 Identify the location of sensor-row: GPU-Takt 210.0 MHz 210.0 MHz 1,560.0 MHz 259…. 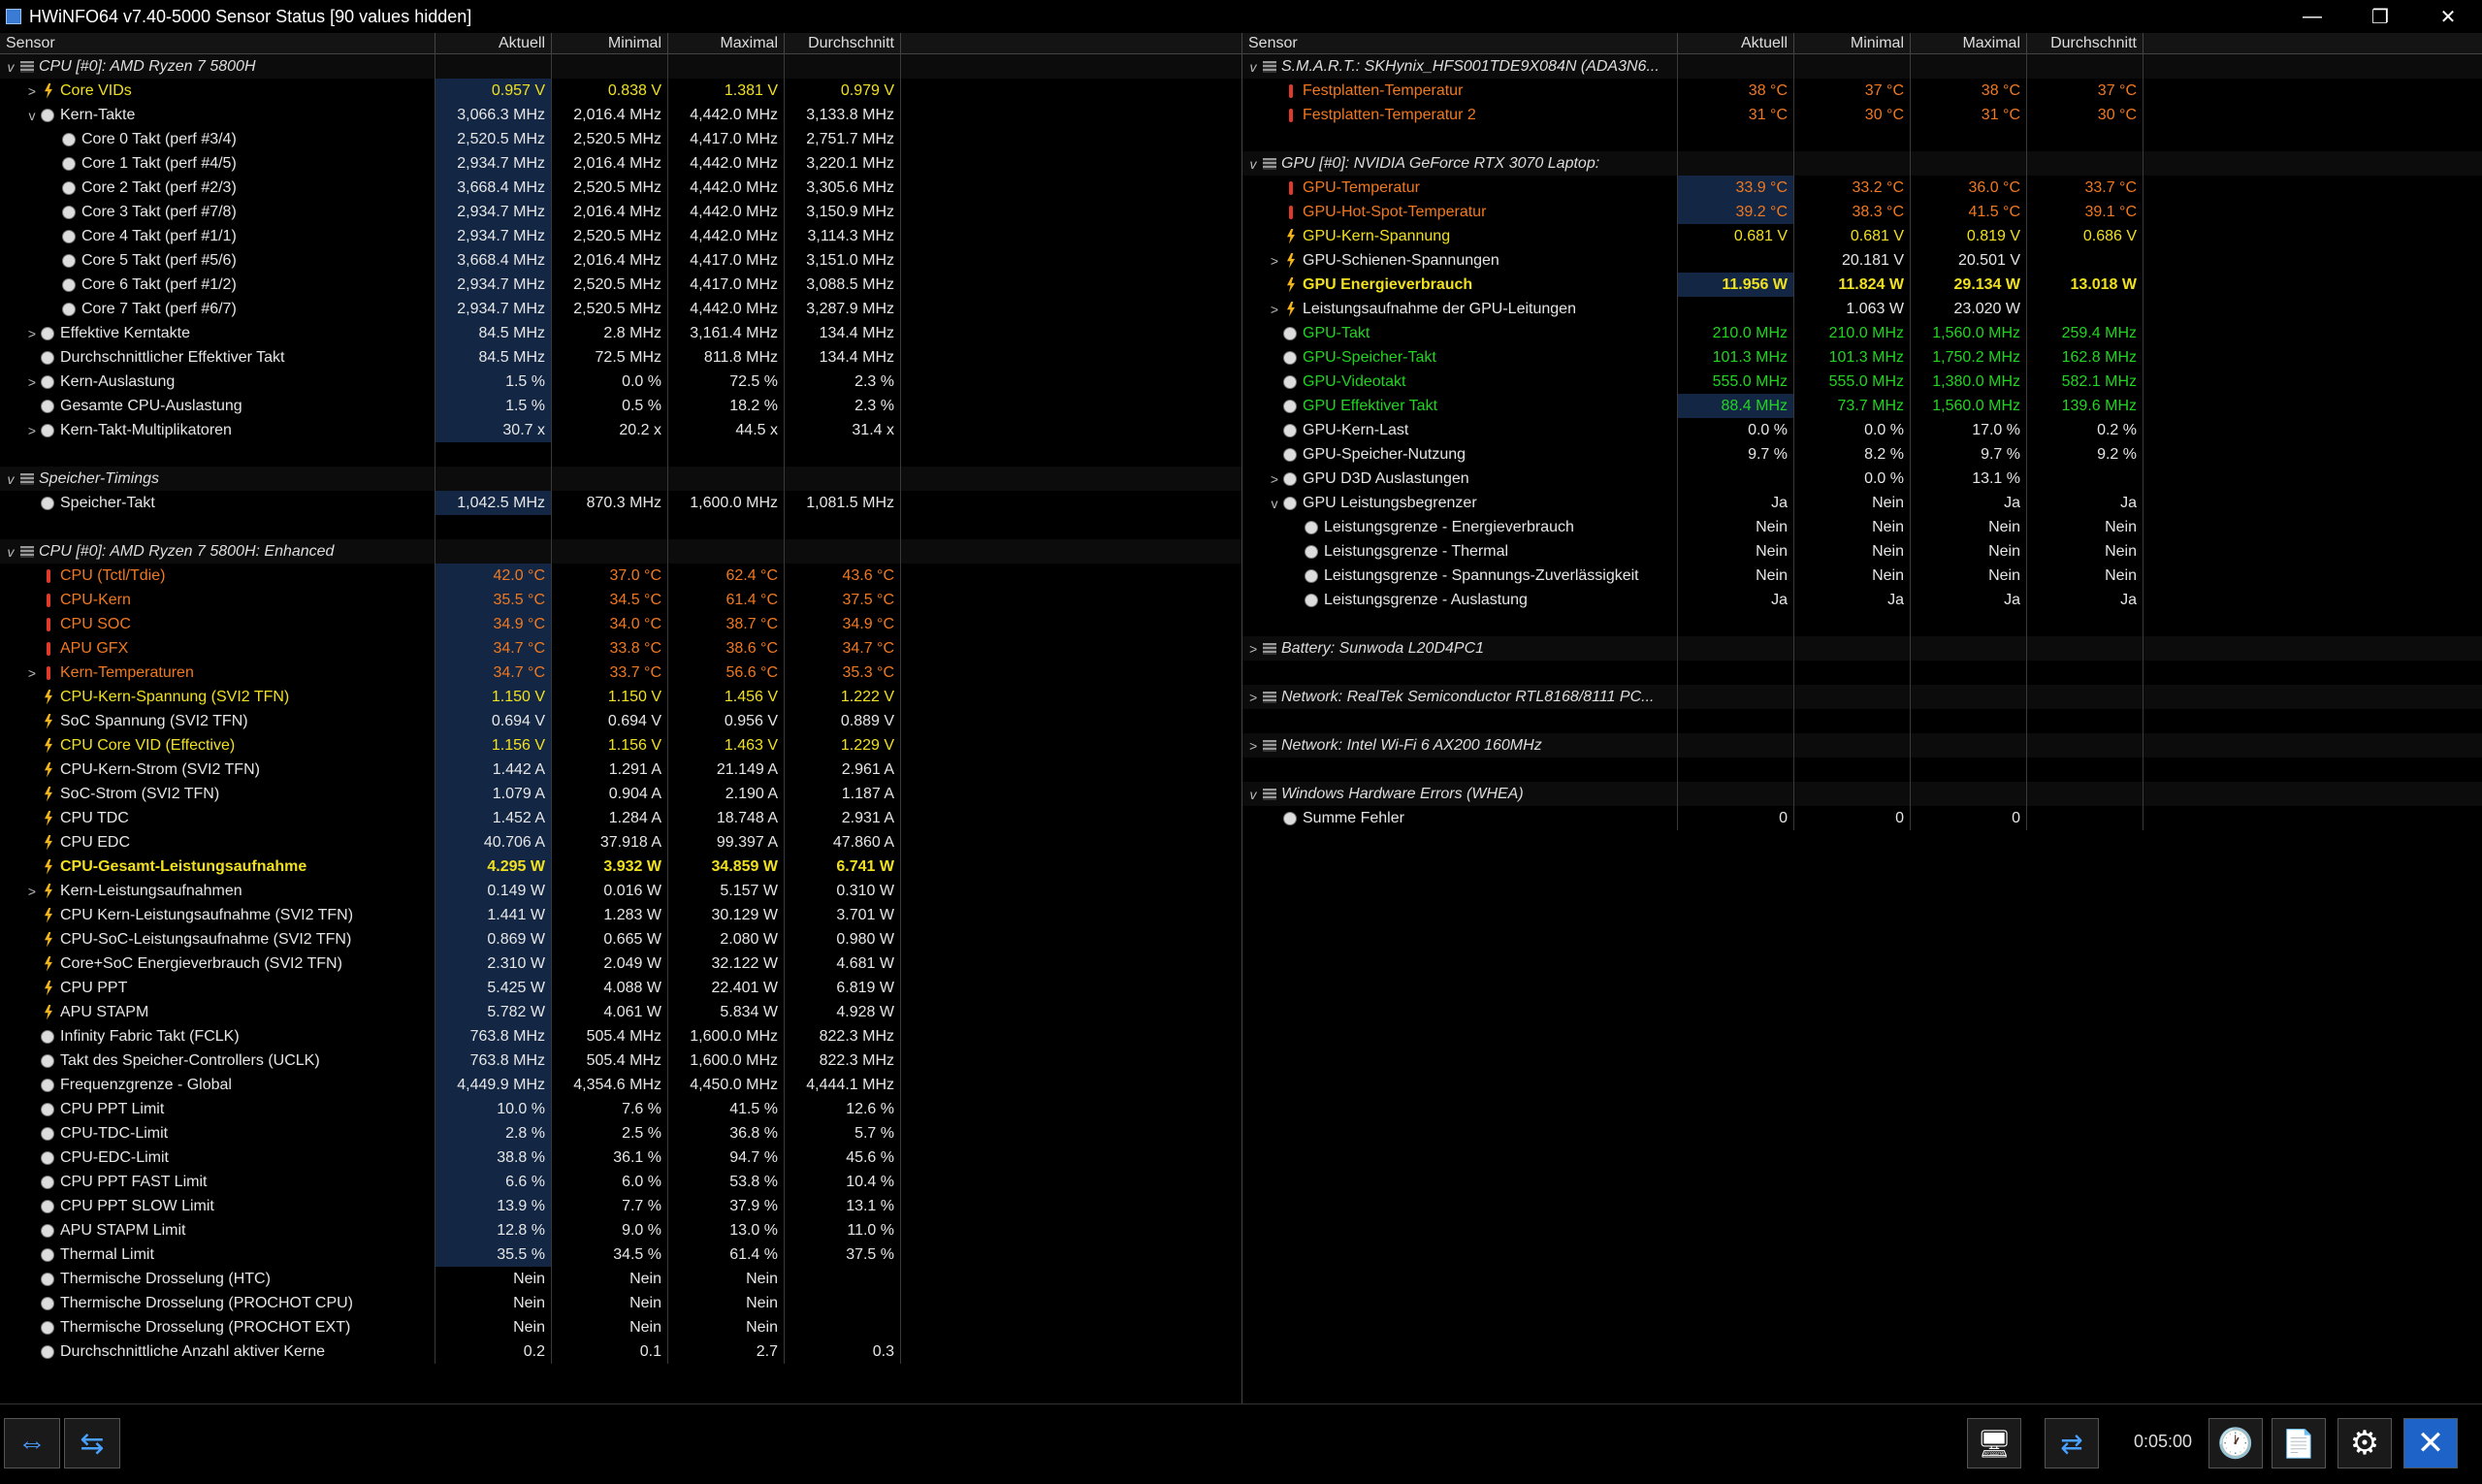
(1862, 333).